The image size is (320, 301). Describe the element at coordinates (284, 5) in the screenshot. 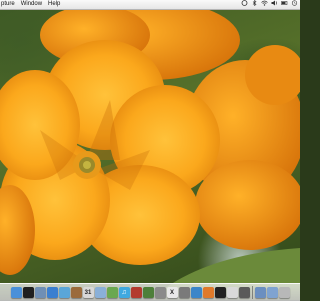

I see `battery-icon` at that location.